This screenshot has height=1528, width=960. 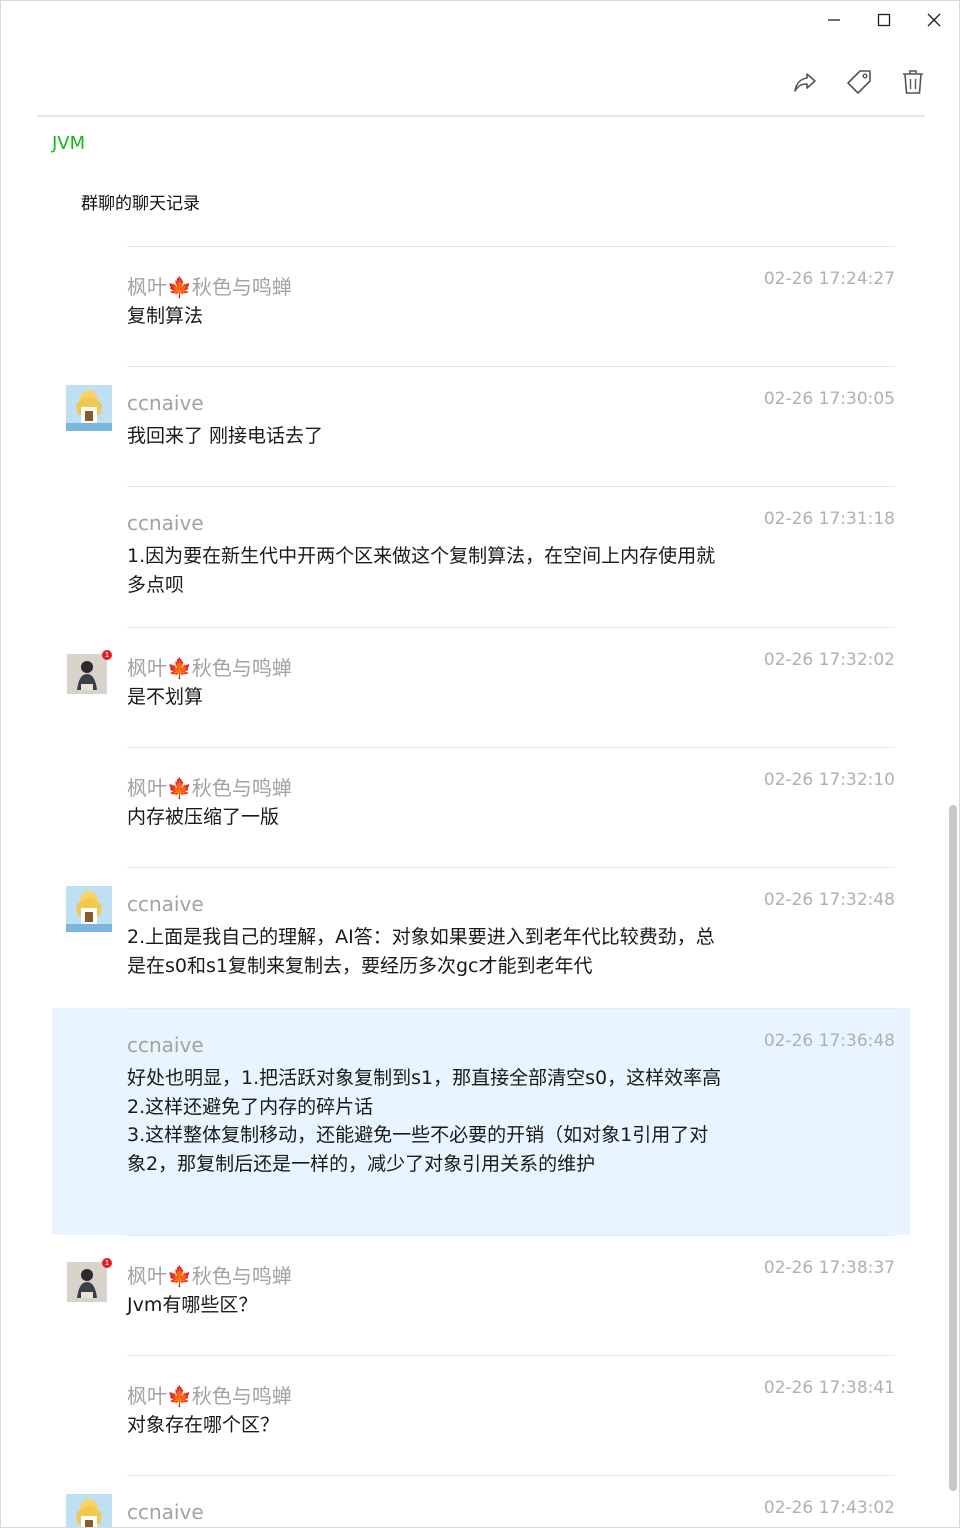 I want to click on message-text: 内存被压缩了一版, so click(x=203, y=817).